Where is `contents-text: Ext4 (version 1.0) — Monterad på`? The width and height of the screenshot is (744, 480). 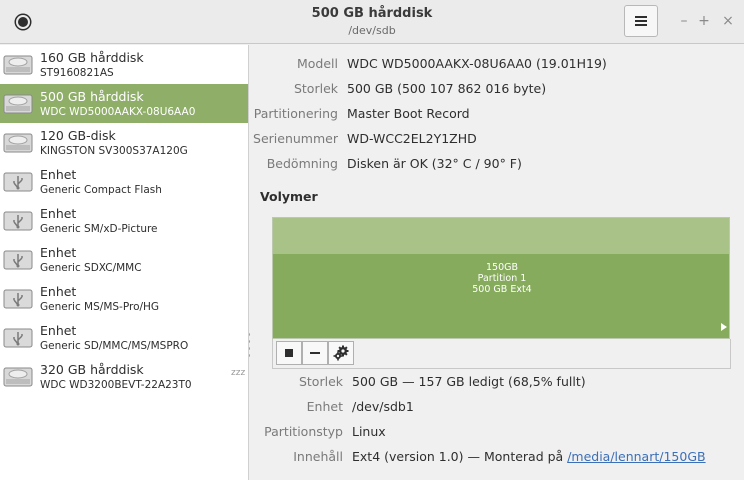
contents-text: Ext4 (version 1.0) — Monterad på is located at coordinates (460, 456).